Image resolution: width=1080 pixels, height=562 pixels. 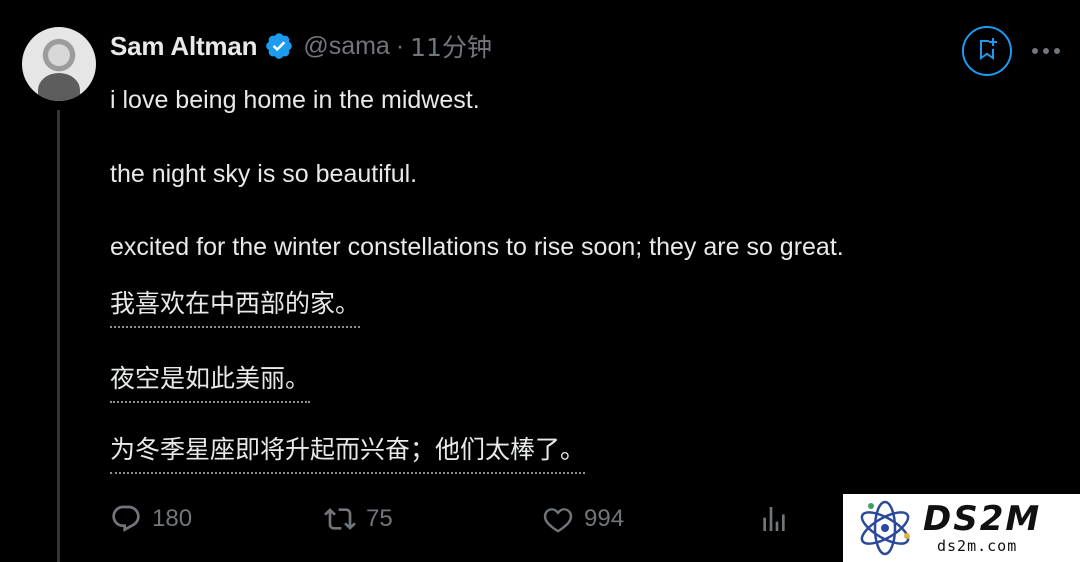 I want to click on verified-badge-icon, so click(x=279, y=46).